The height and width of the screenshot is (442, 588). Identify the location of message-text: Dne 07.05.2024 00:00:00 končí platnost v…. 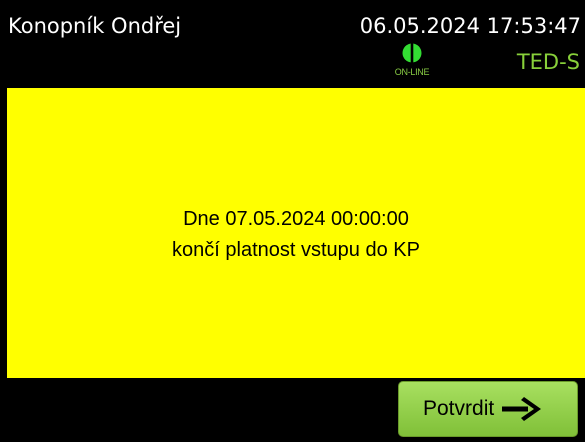
(296, 235).